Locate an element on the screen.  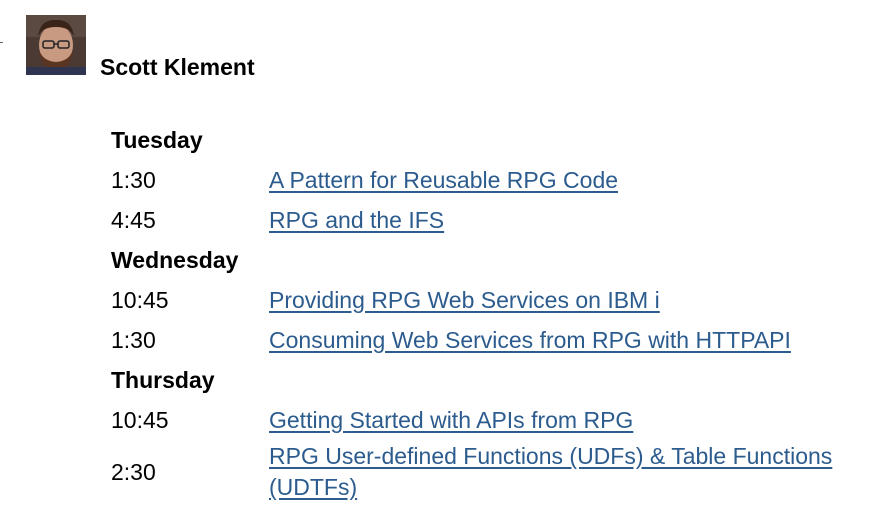
session-row: 4:45 RPG and the IFS is located at coordinates (491, 220).